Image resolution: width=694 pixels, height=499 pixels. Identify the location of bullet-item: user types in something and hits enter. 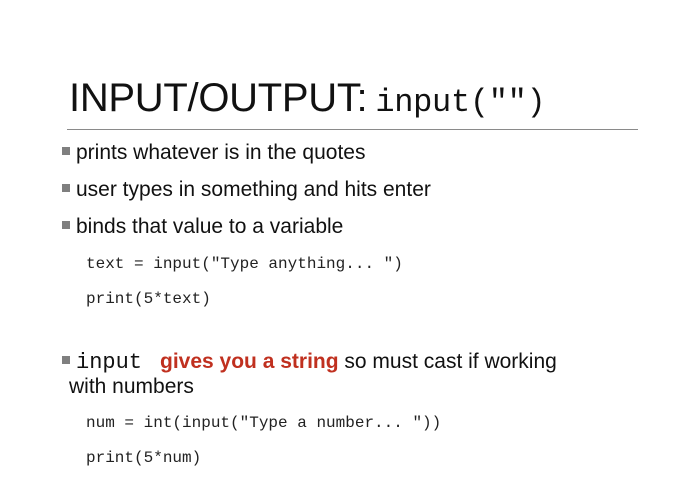
(246, 190).